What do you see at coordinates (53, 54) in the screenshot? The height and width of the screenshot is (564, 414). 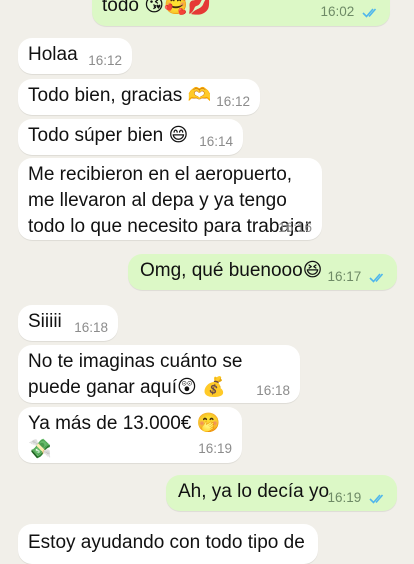 I see `message-text: Holaa` at bounding box center [53, 54].